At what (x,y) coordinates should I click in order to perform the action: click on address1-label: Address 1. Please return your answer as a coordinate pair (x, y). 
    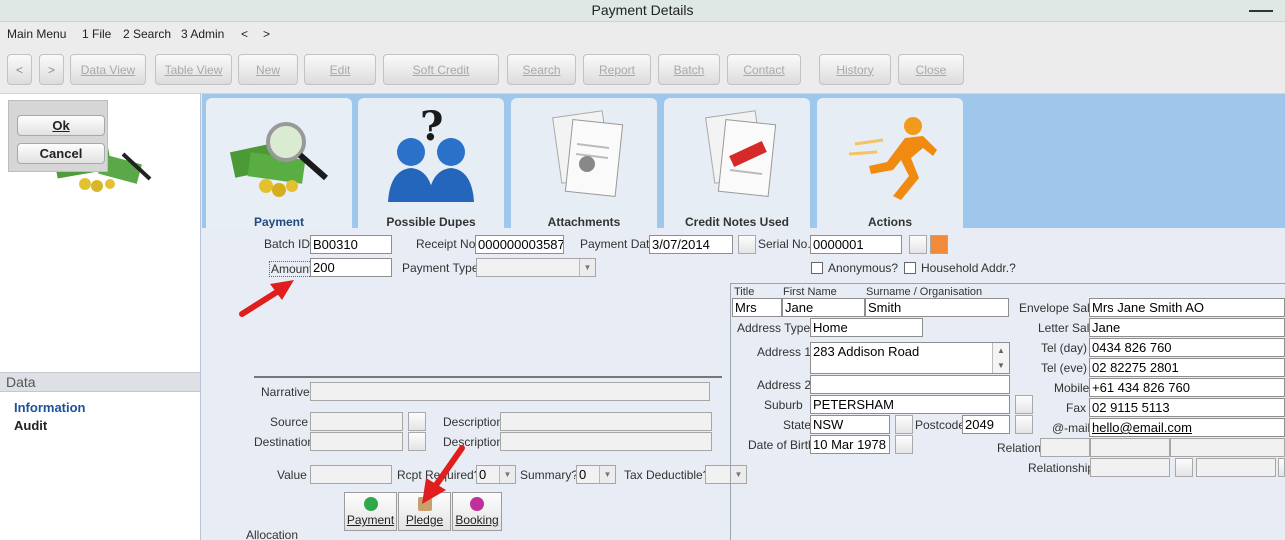
    Looking at the image, I should click on (784, 352).